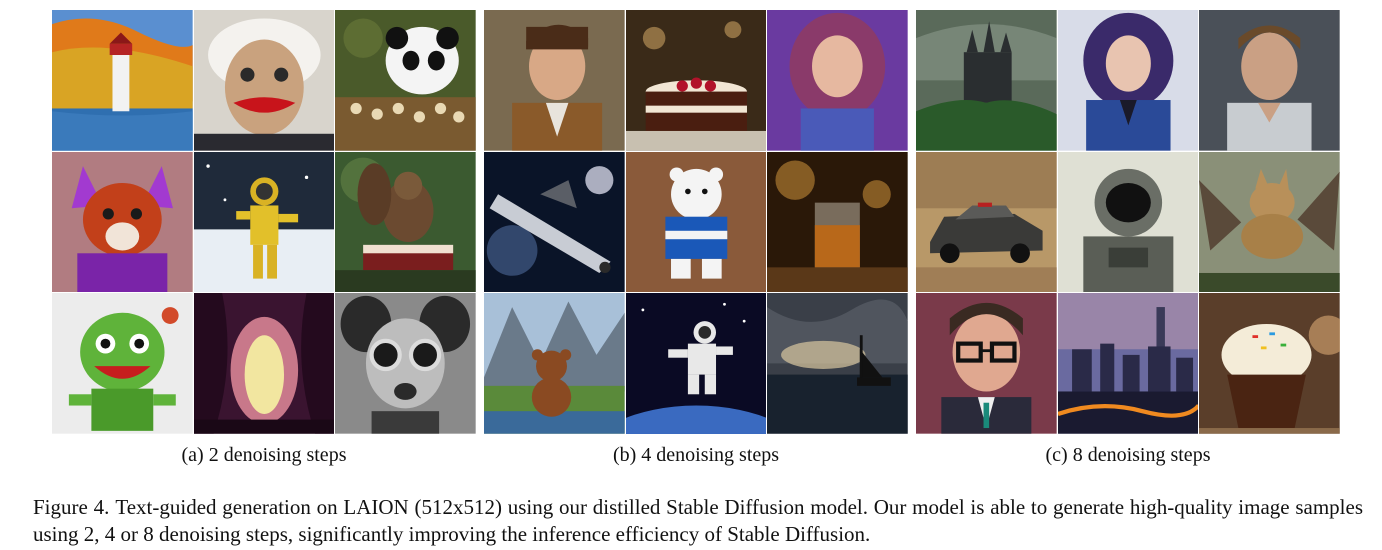 The width and height of the screenshot is (1382, 550). Describe the element at coordinates (405, 80) in the screenshot. I see `tile-panda-chess` at that location.